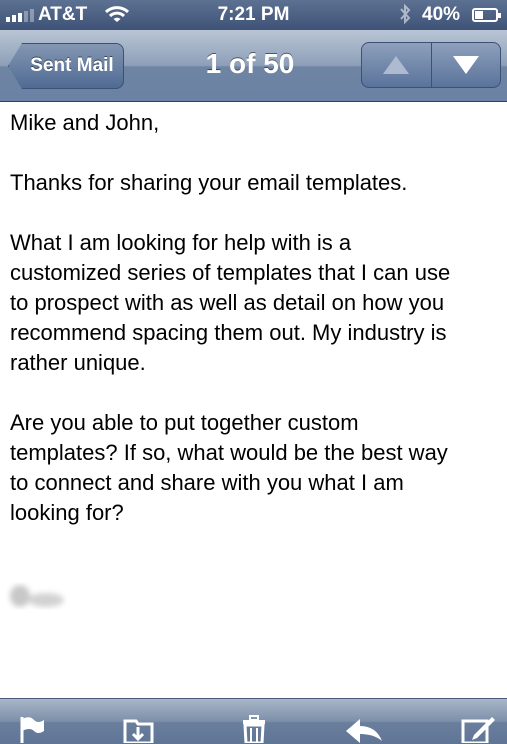 This screenshot has width=507, height=744. What do you see at coordinates (405, 14) in the screenshot?
I see `bluetooth-icon` at bounding box center [405, 14].